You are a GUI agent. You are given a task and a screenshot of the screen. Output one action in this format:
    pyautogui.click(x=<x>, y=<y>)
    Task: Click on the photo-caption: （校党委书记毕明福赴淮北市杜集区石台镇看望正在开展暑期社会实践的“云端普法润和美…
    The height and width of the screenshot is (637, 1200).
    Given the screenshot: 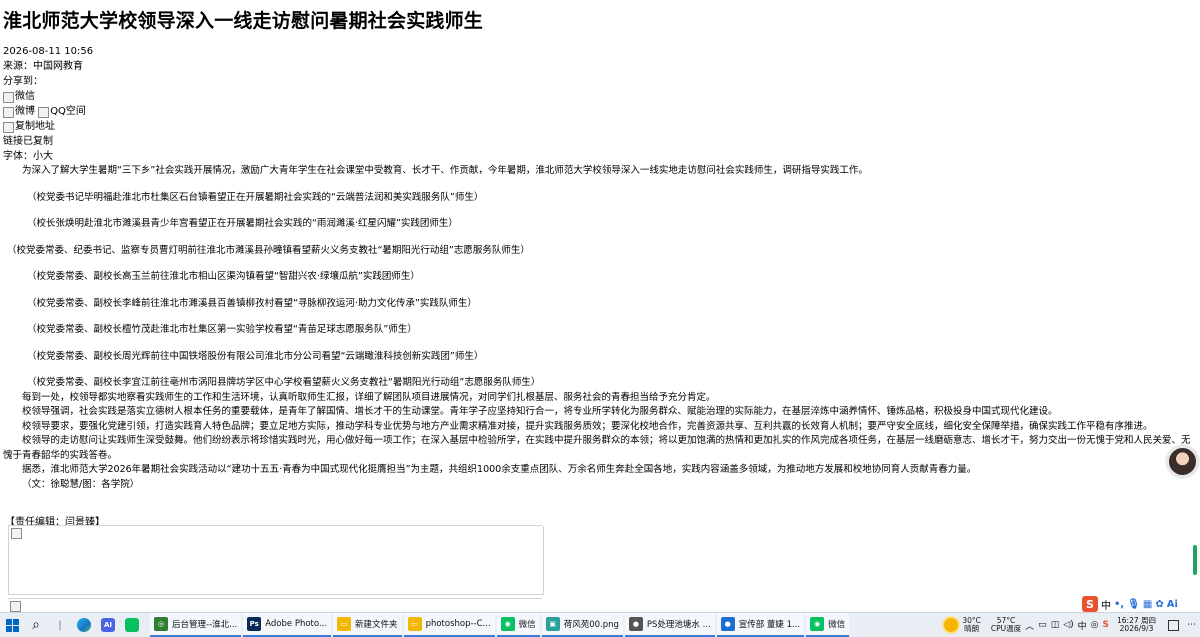 What is the action you would take?
    pyautogui.click(x=255, y=197)
    